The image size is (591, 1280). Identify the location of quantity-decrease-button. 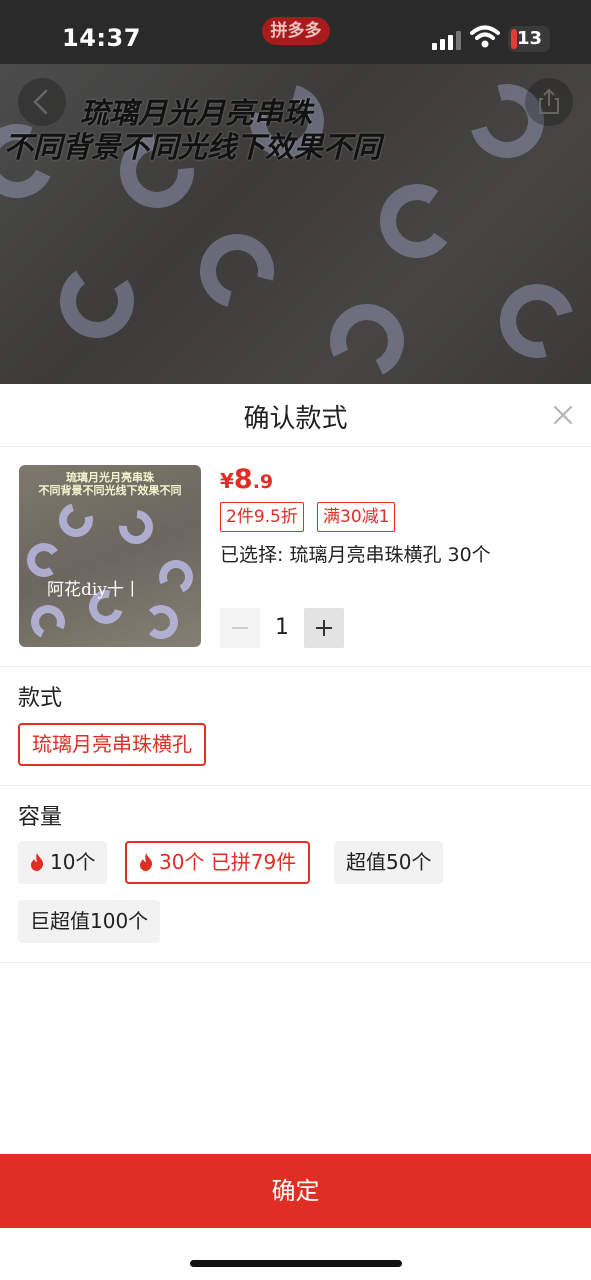
(240, 628).